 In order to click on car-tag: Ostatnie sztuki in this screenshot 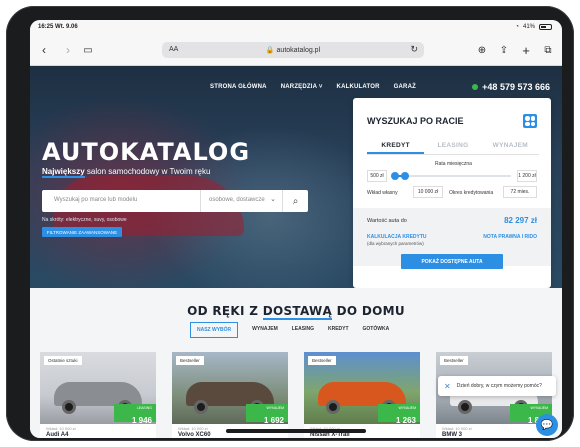, I will do `click(63, 360)`.